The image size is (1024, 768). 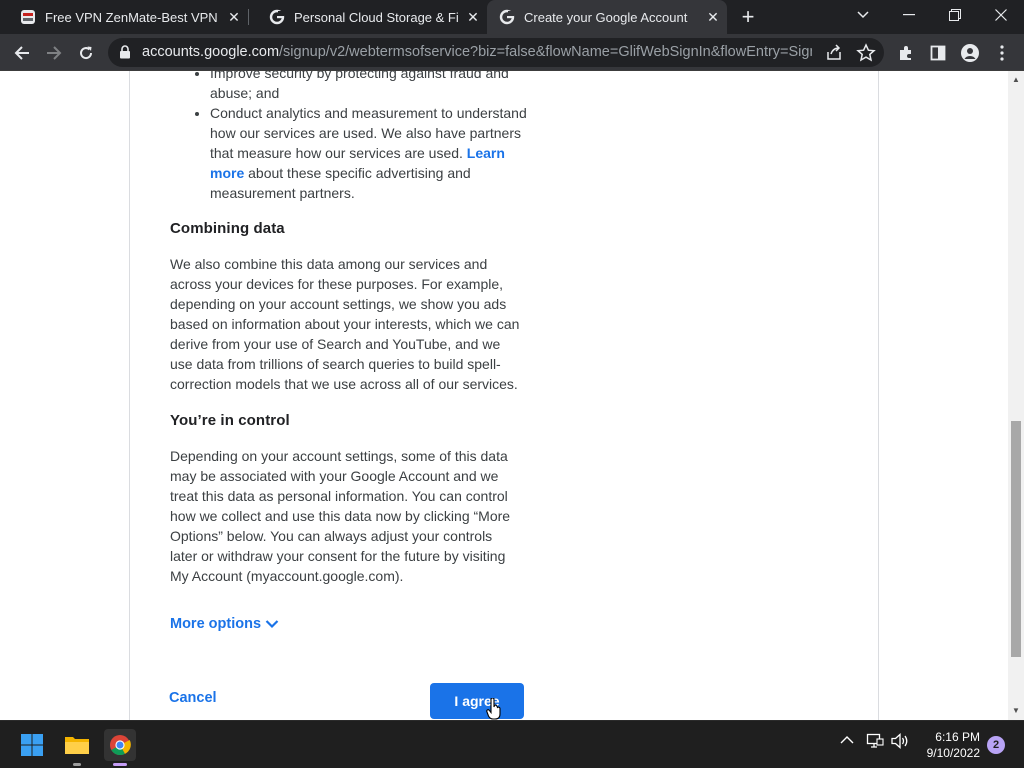 What do you see at coordinates (957, 737) in the screenshot?
I see `clock-time: 6:16 PM` at bounding box center [957, 737].